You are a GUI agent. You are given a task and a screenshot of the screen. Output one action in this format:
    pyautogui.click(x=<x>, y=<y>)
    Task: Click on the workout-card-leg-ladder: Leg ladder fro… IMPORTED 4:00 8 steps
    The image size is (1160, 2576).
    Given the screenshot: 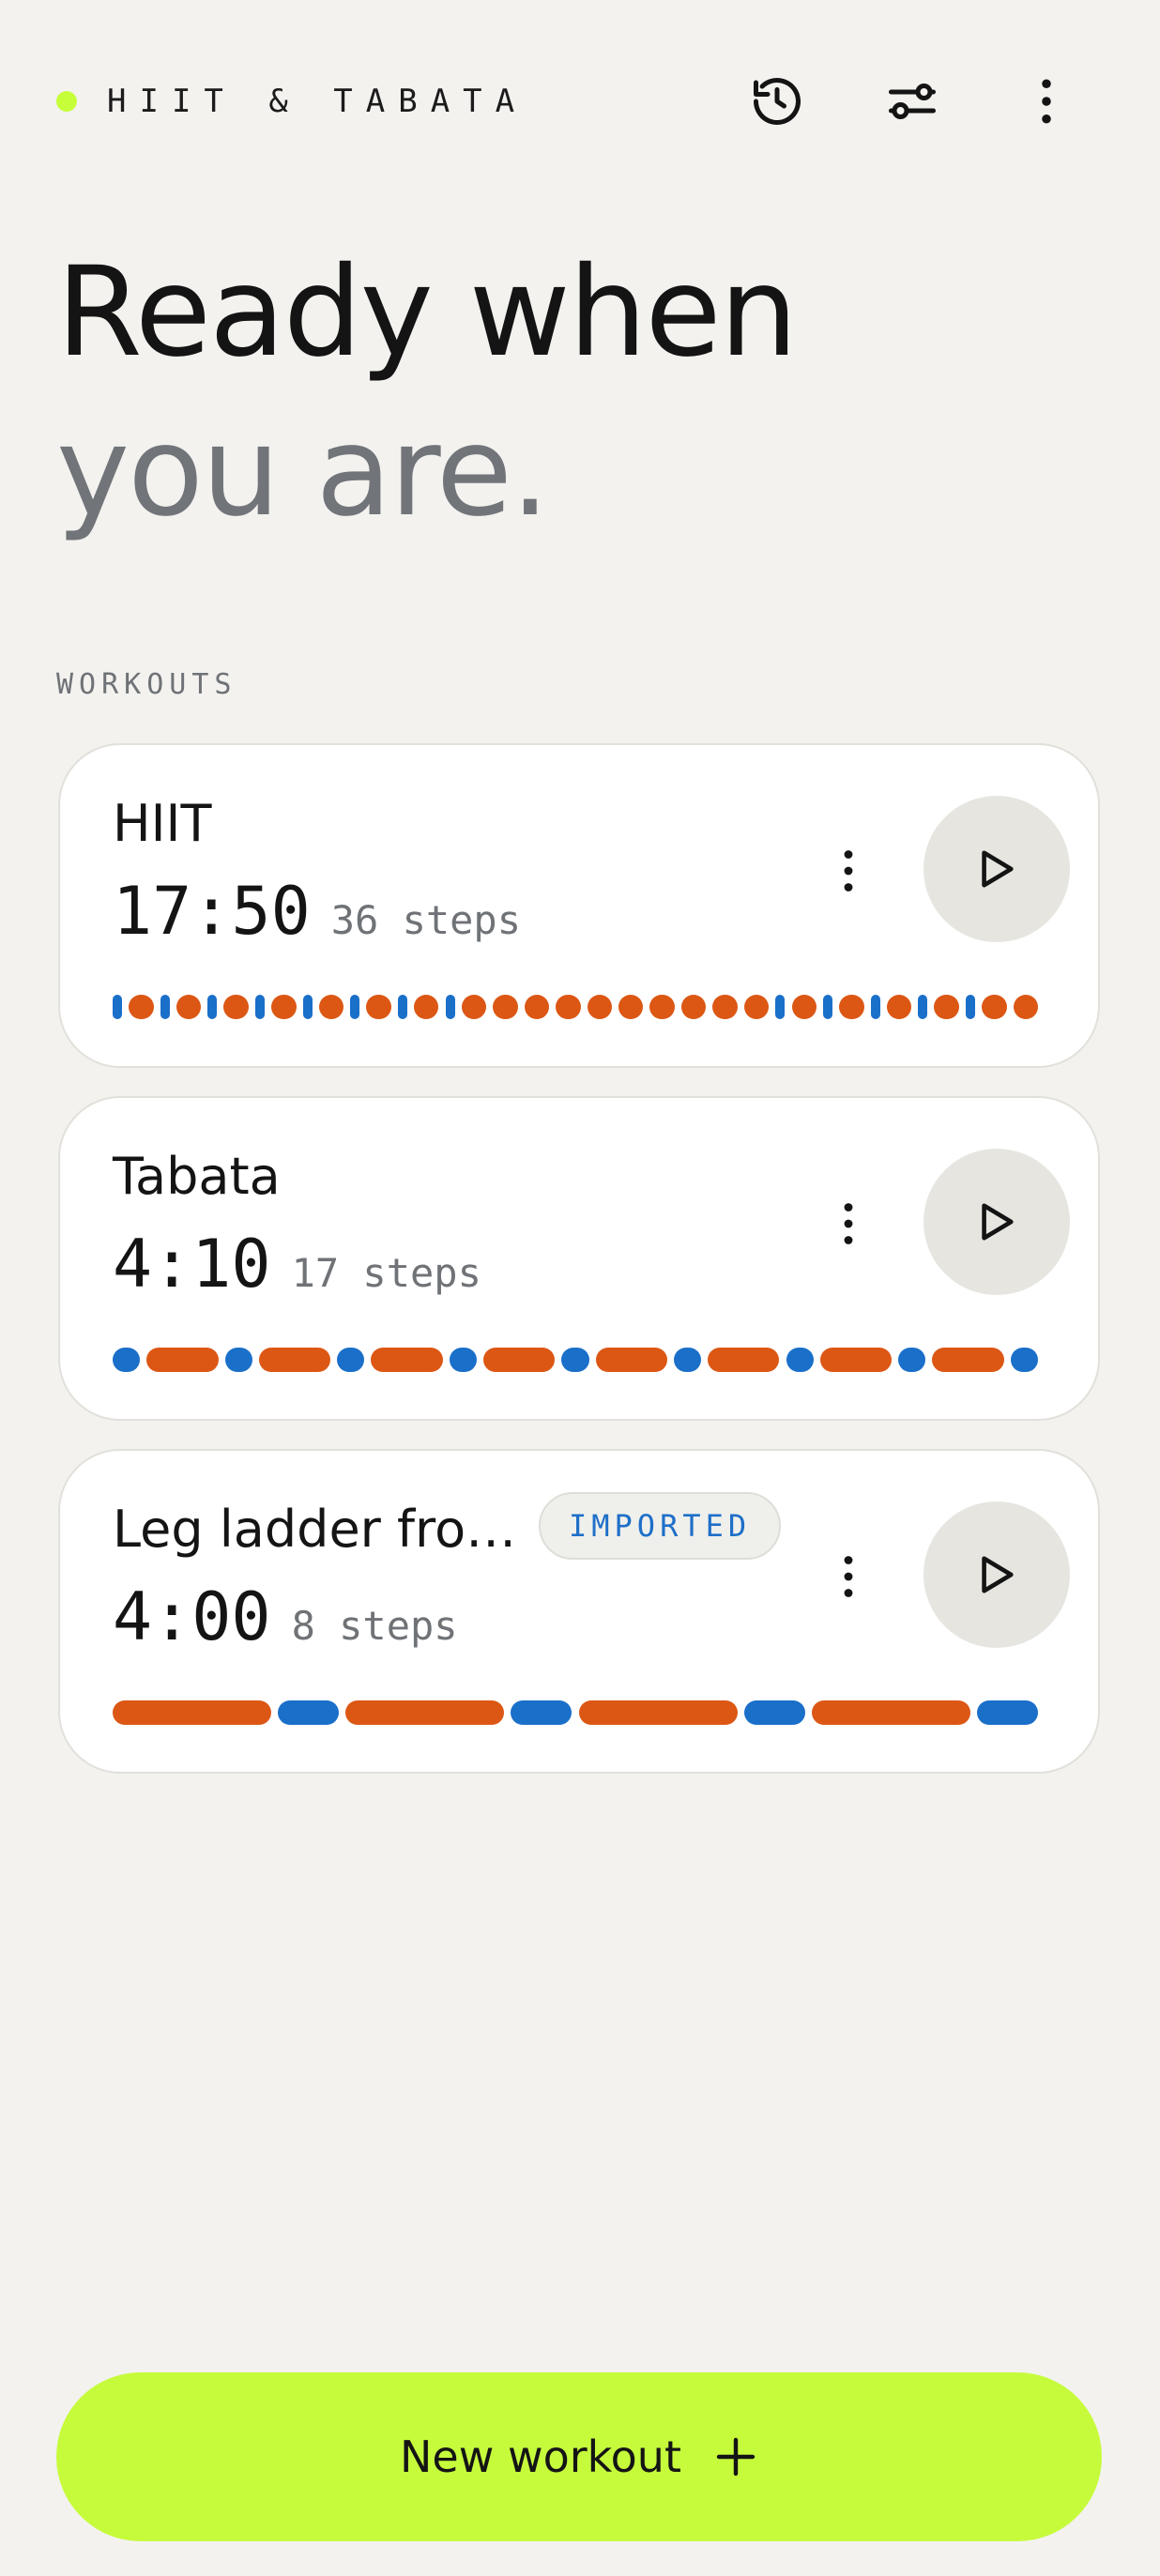 What is the action you would take?
    pyautogui.click(x=579, y=1611)
    